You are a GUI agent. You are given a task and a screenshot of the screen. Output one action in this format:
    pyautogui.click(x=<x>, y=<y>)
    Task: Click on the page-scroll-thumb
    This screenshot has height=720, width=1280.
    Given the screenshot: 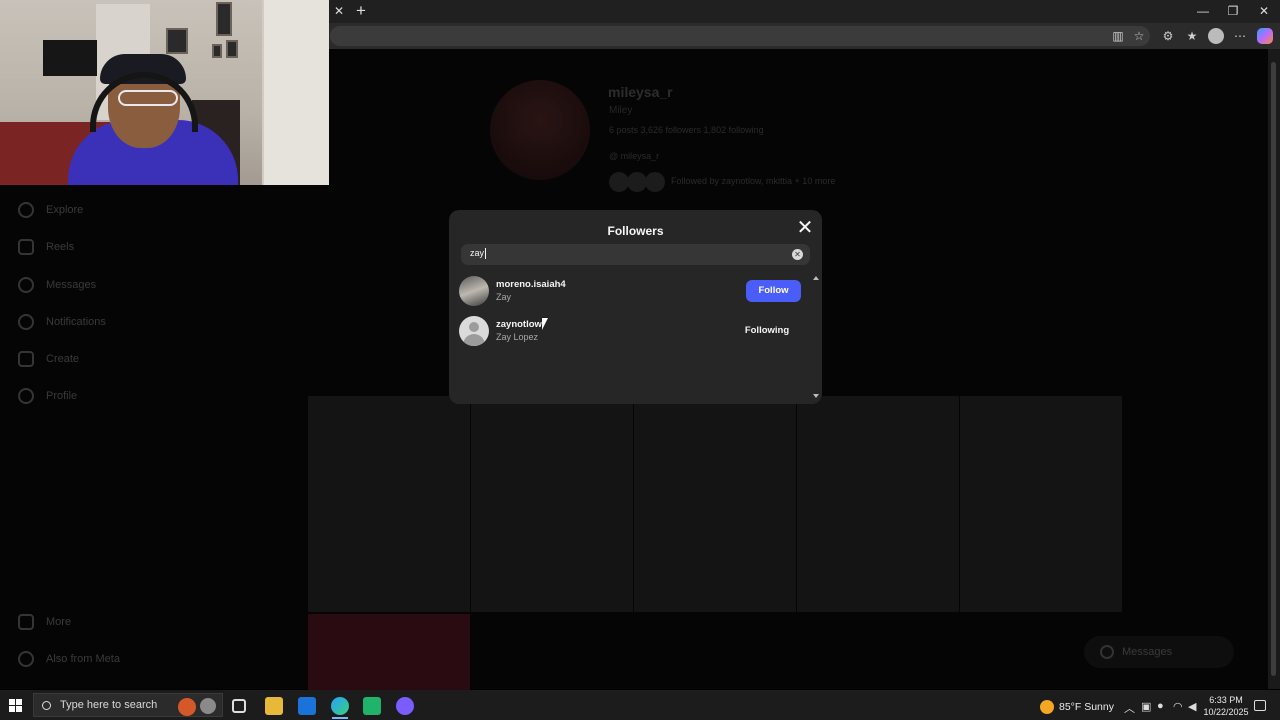 What is the action you would take?
    pyautogui.click(x=1273, y=369)
    